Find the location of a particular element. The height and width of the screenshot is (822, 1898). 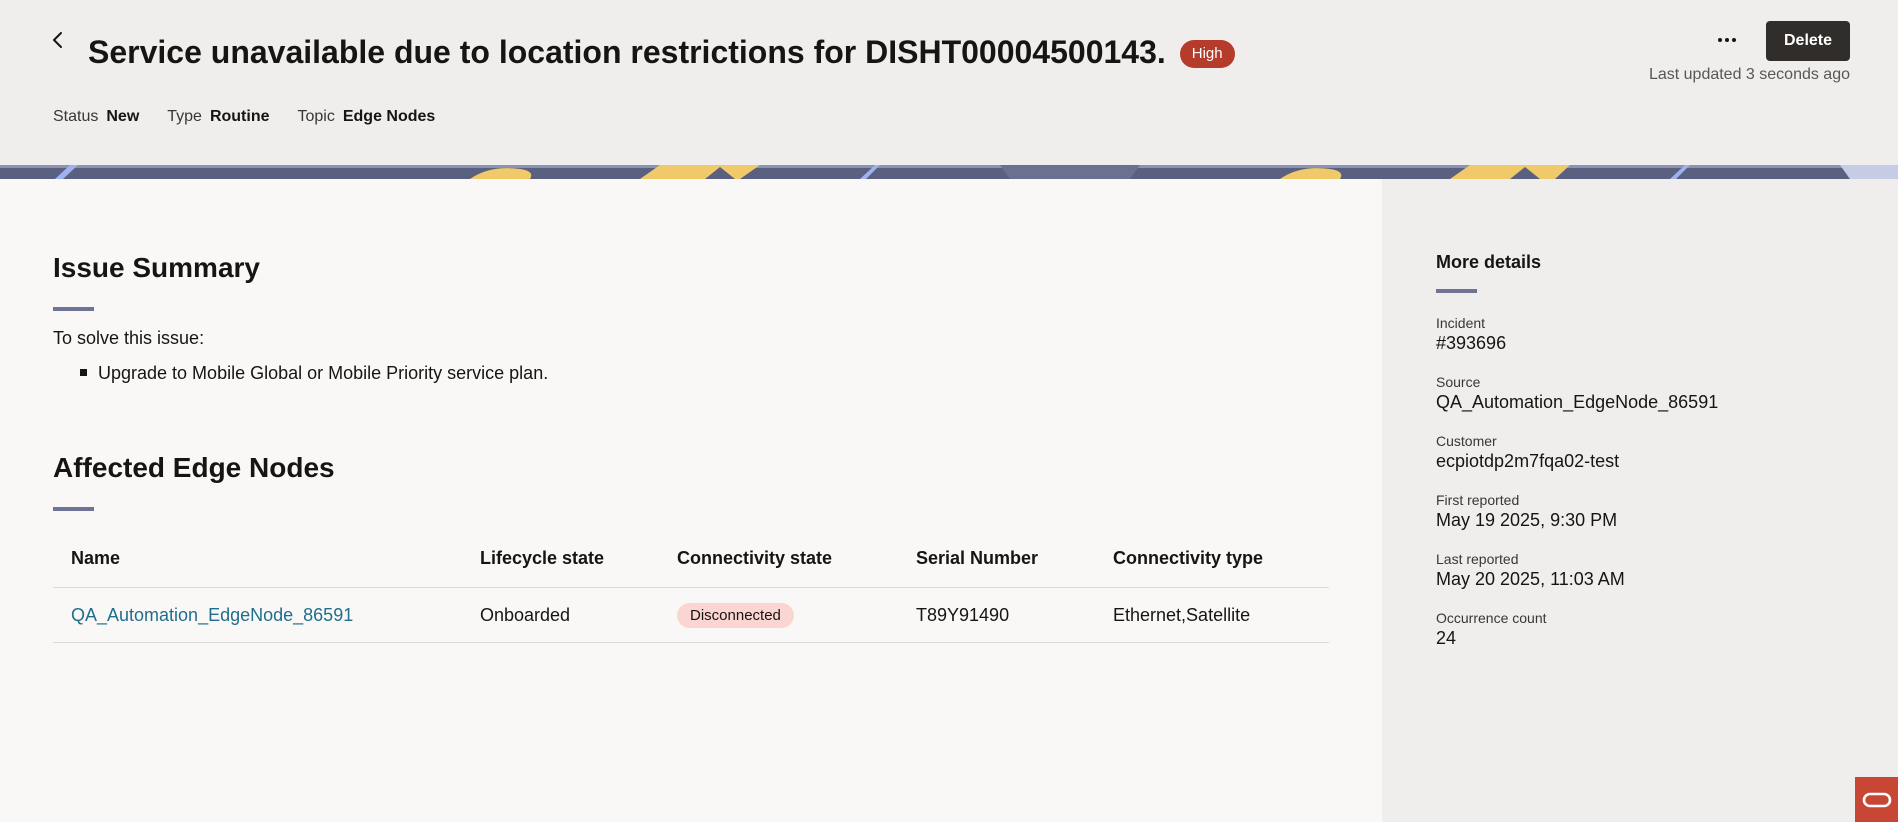

detail-value: May 19 2025, 9:30 PM is located at coordinates (1527, 520).